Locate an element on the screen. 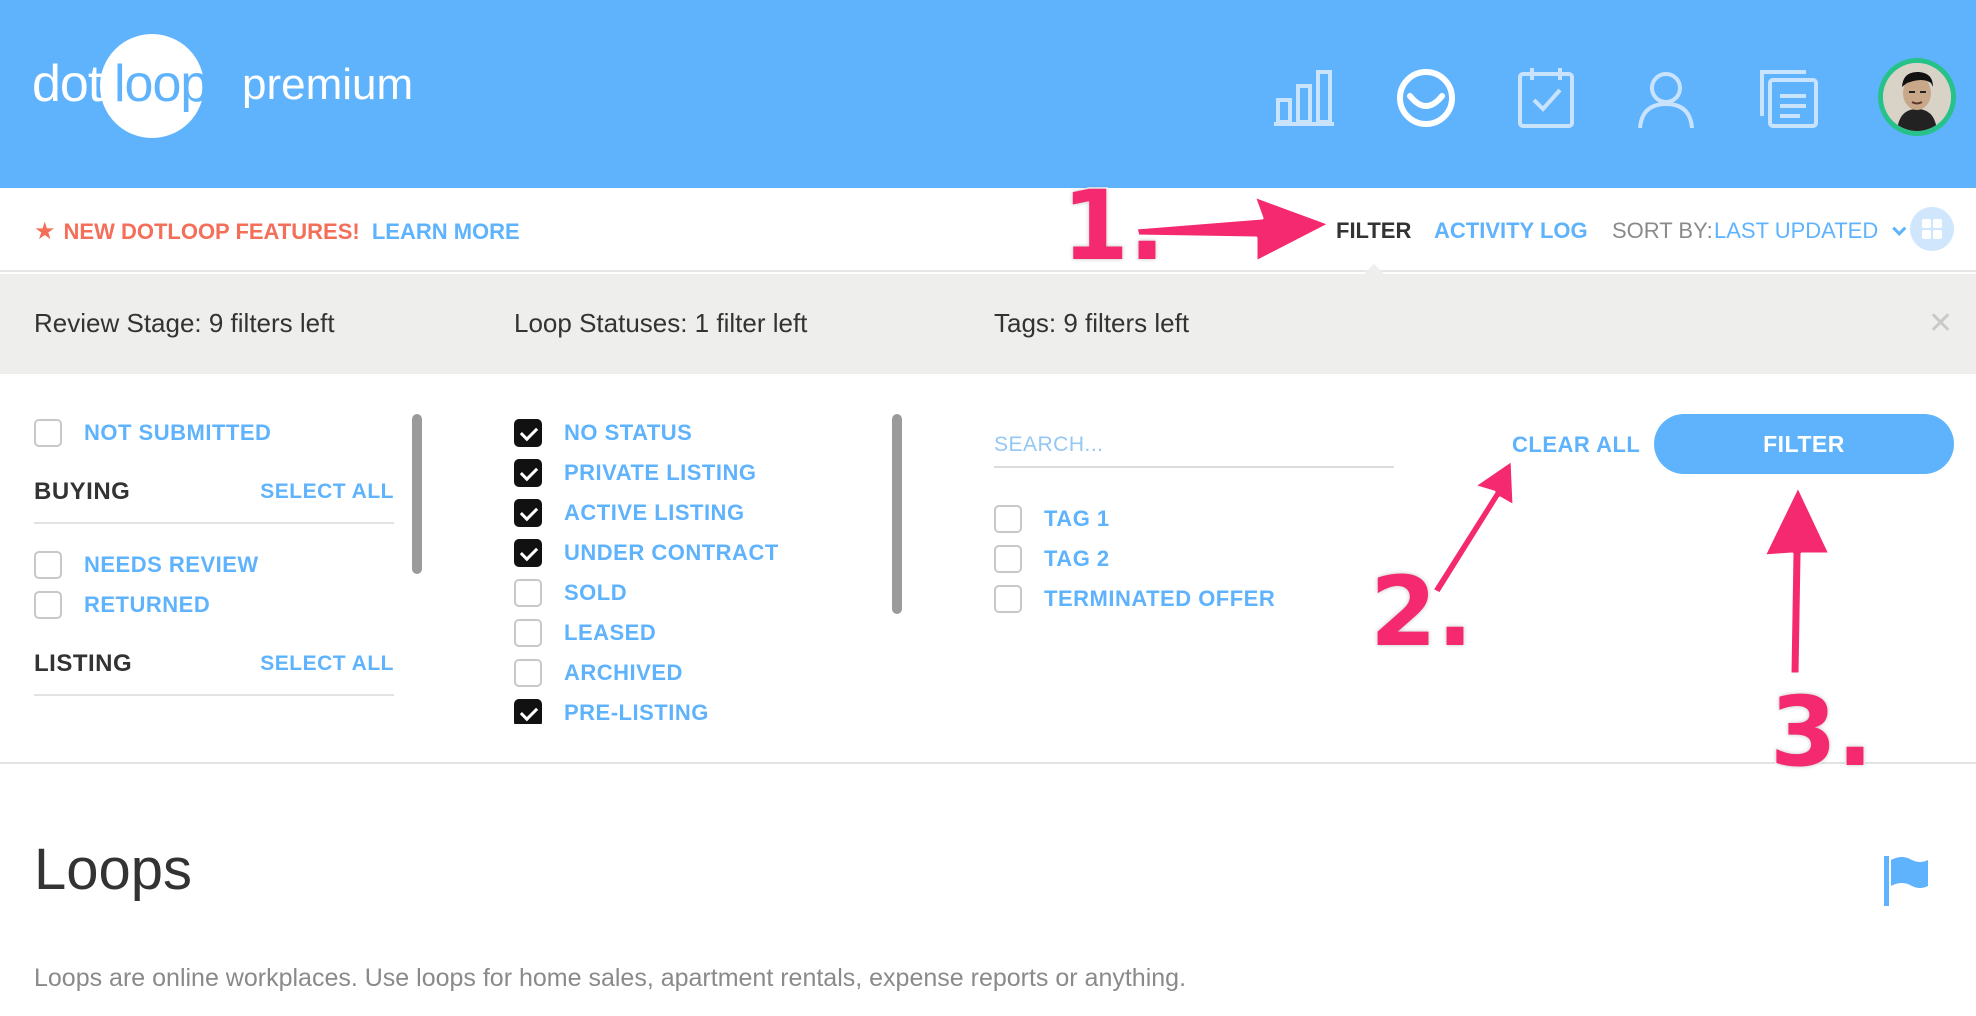  tags-heading: Tags: 9 filters left is located at coordinates (1092, 323).